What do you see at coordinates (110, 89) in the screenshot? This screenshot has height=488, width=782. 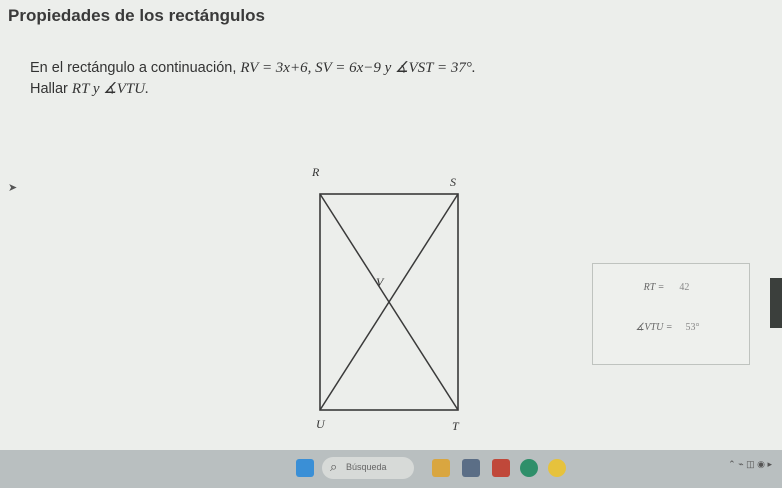 I see `problem-line-2-math: RT y ∡VTU.` at bounding box center [110, 89].